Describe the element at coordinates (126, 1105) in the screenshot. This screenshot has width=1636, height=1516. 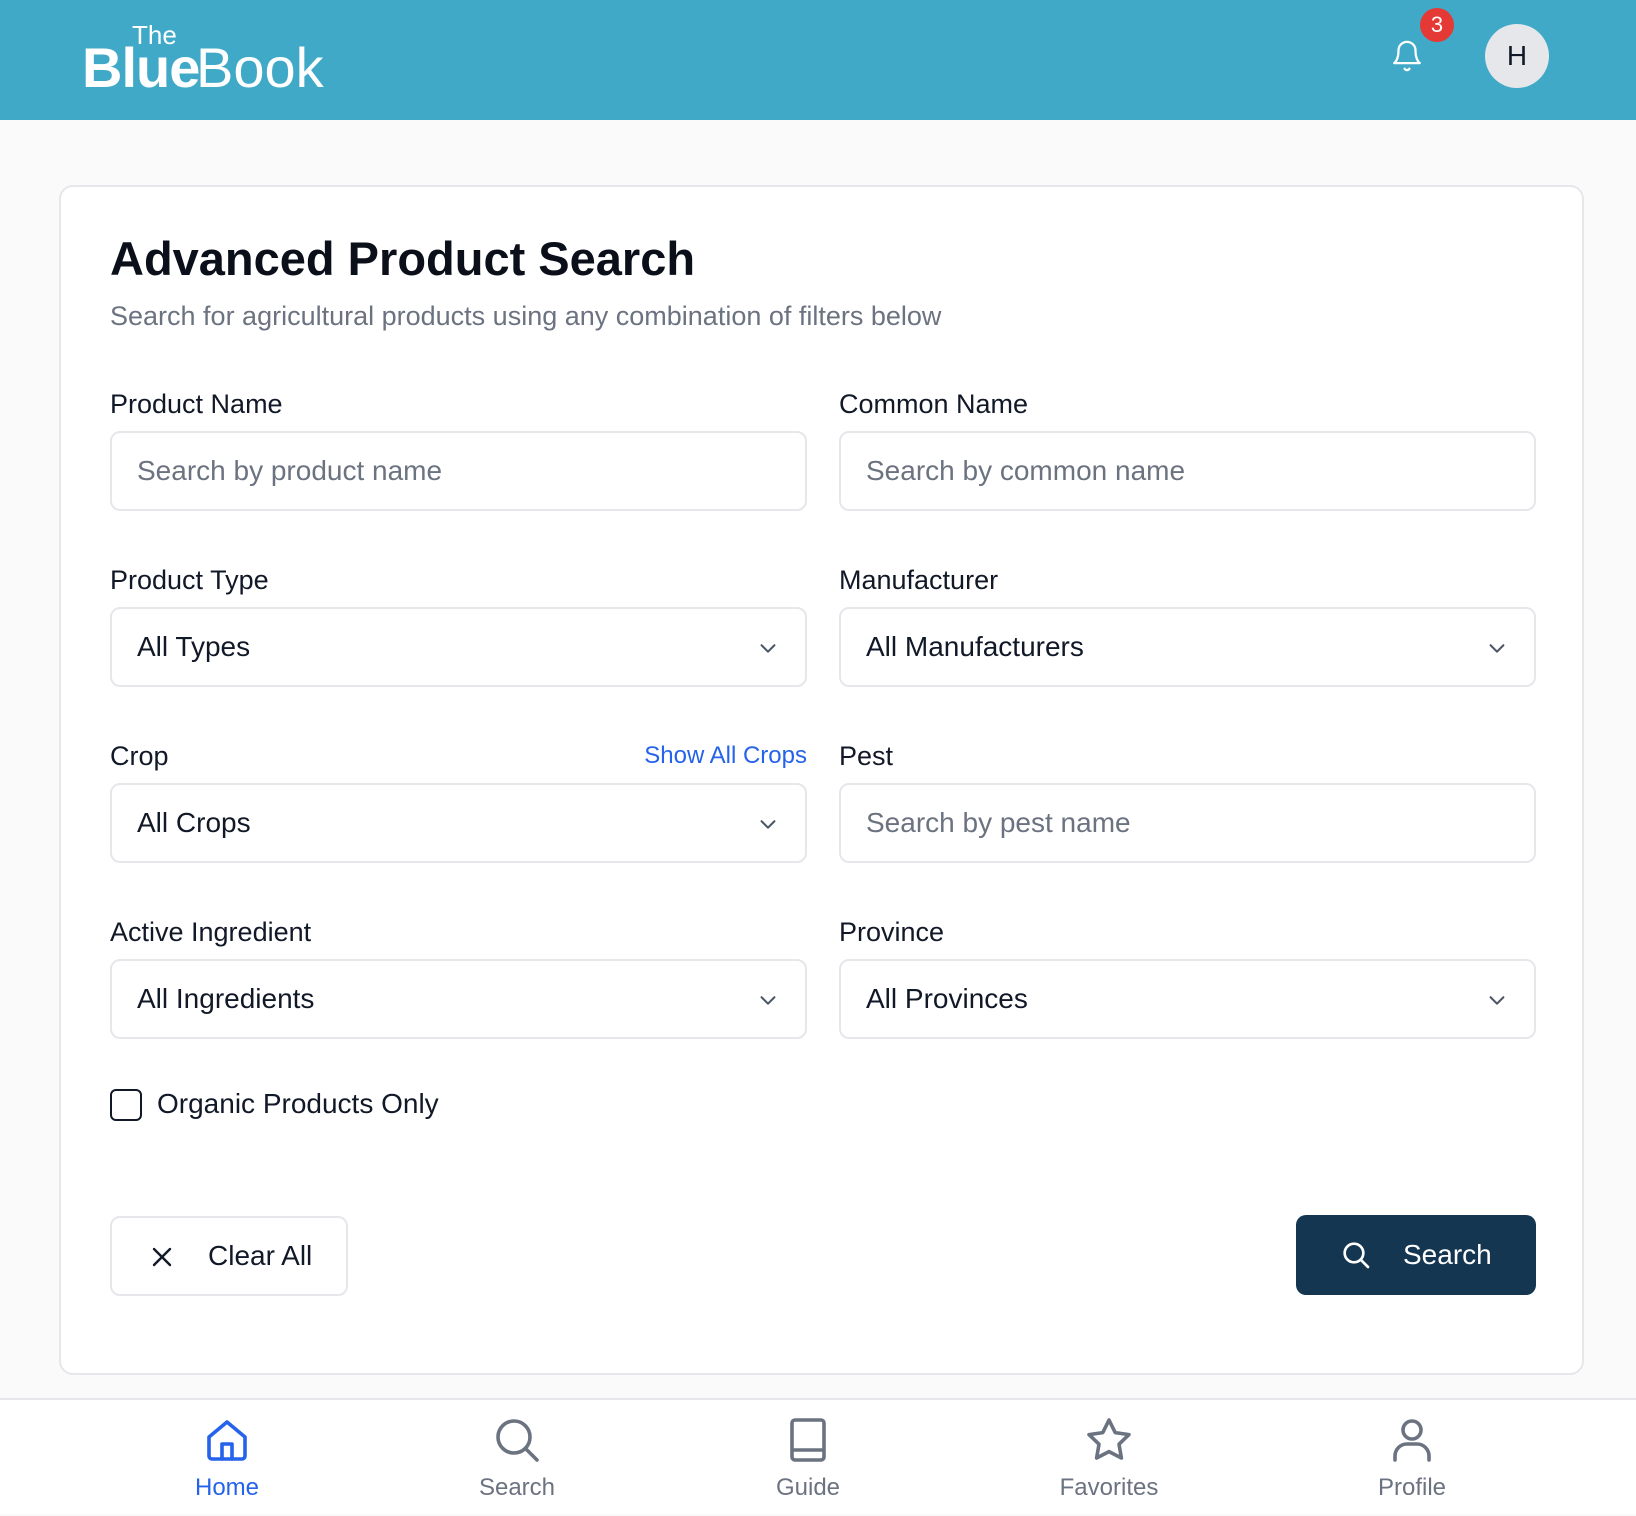
I see `organic-checkbox` at that location.